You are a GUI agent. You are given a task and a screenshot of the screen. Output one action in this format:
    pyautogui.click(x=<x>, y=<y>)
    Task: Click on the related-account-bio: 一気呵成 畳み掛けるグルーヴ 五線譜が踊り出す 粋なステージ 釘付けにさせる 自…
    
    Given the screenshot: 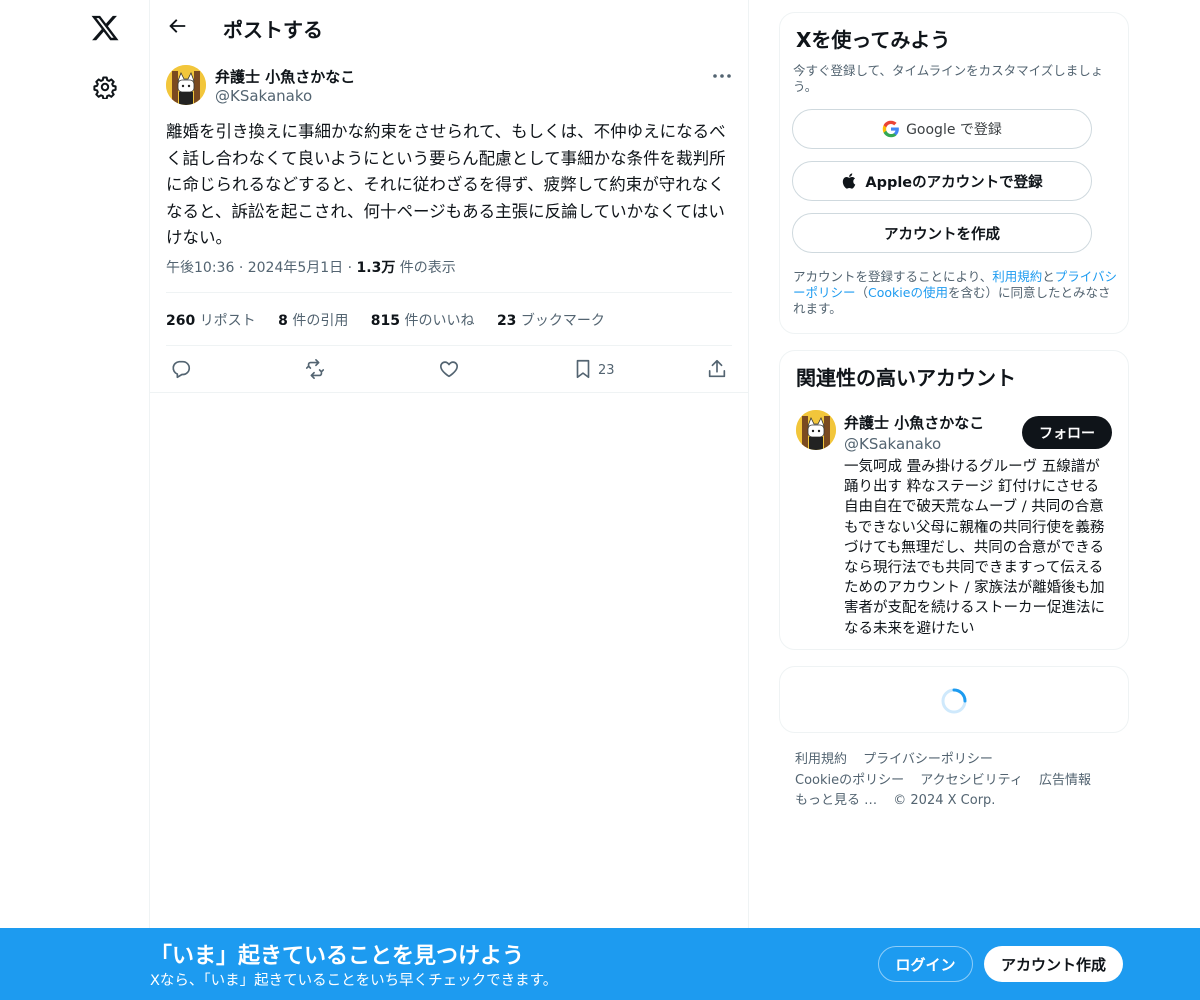 What is the action you would take?
    pyautogui.click(x=974, y=548)
    